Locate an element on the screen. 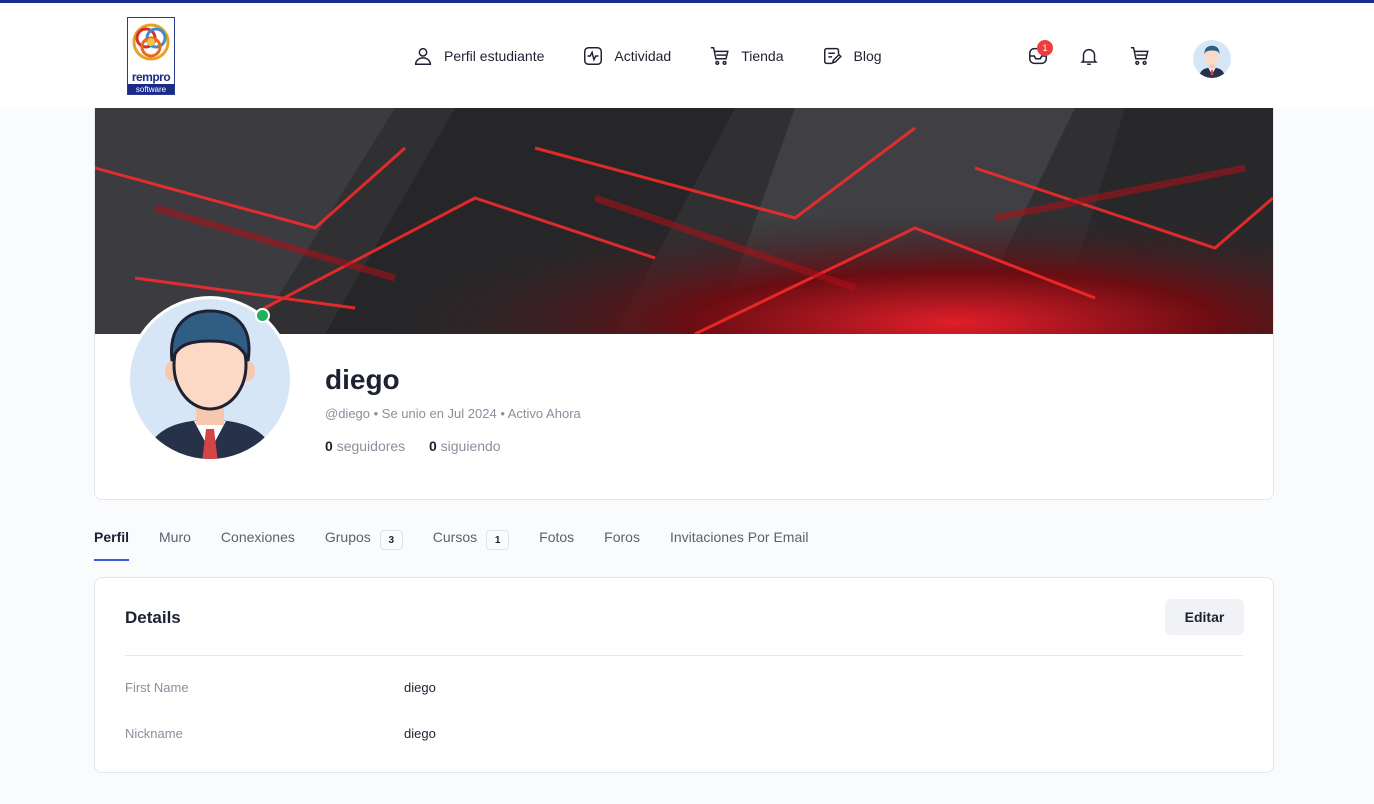 The height and width of the screenshot is (804, 1374). tab-label: Perfil is located at coordinates (112, 537).